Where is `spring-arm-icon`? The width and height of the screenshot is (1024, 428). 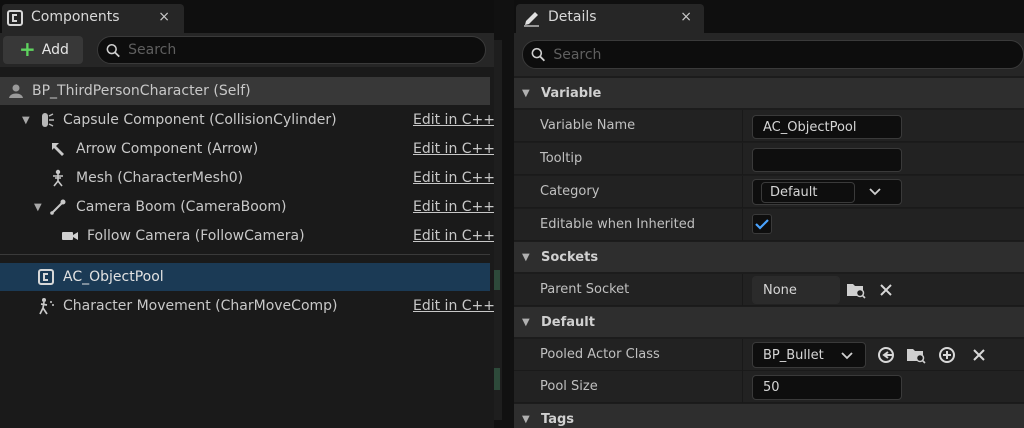 spring-arm-icon is located at coordinates (58, 207).